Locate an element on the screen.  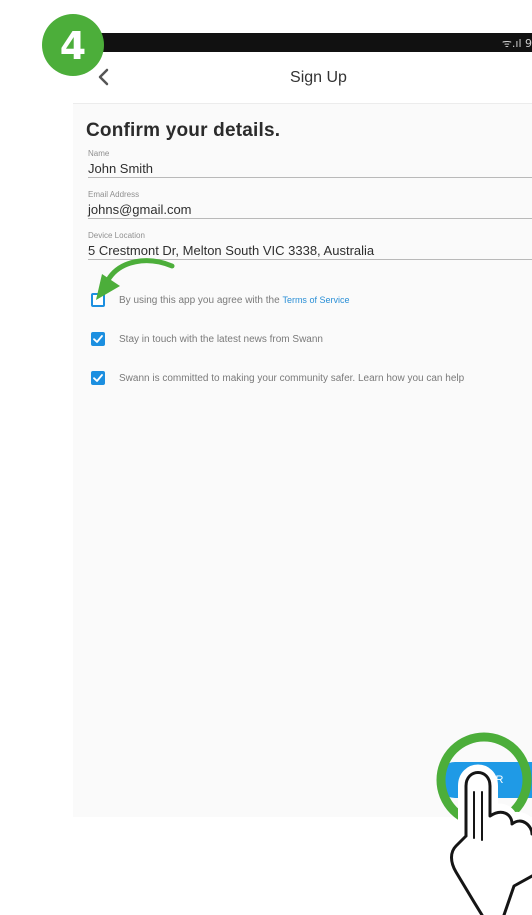
step-number: 4 is located at coordinates (73, 46).